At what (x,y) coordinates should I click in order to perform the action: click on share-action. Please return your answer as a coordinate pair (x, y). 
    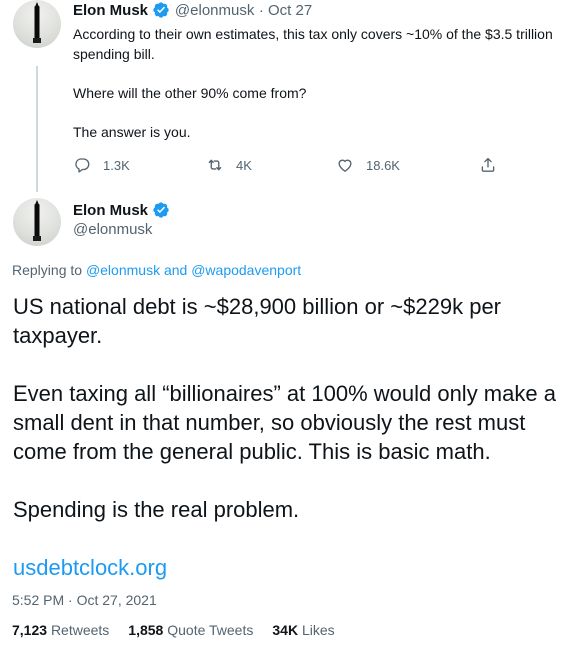
    Looking at the image, I should click on (488, 165).